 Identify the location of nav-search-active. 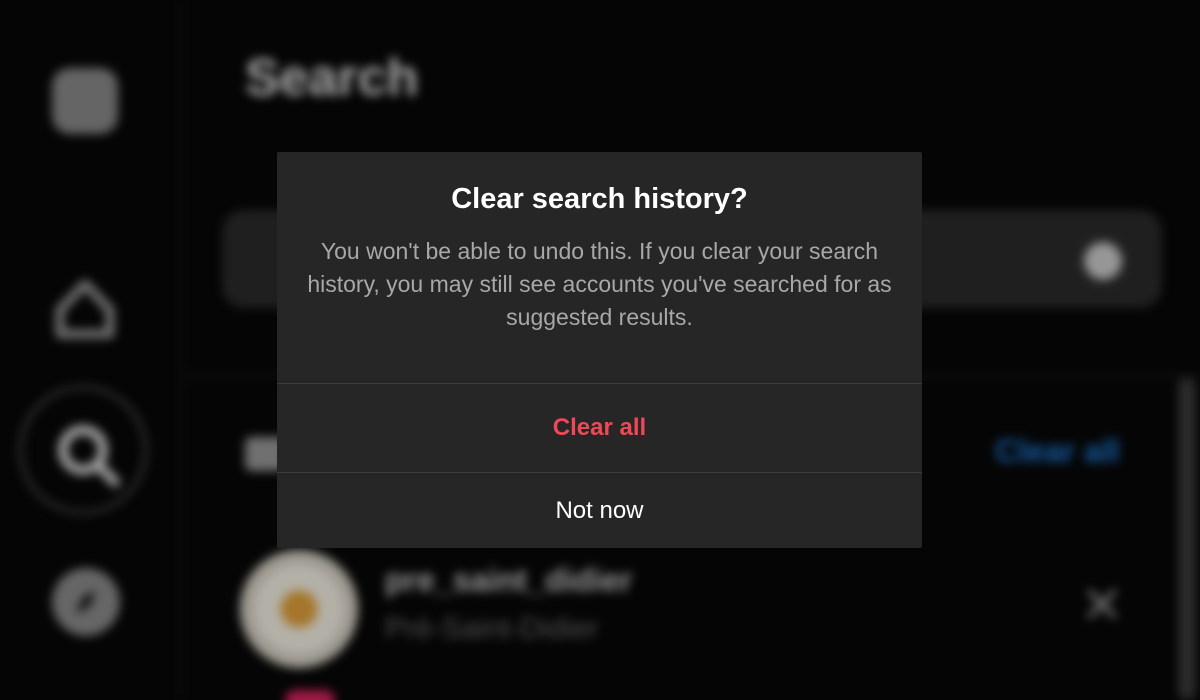
(83, 450).